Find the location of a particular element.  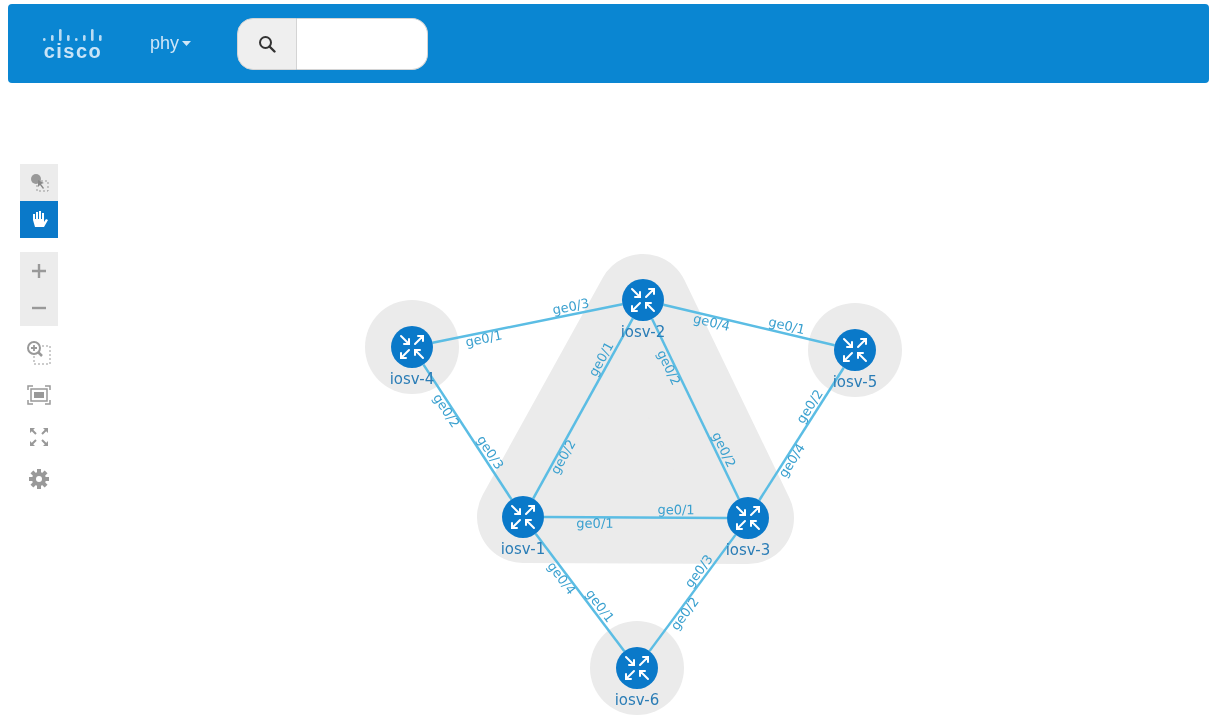

logo-text: cisco is located at coordinates (73, 50).